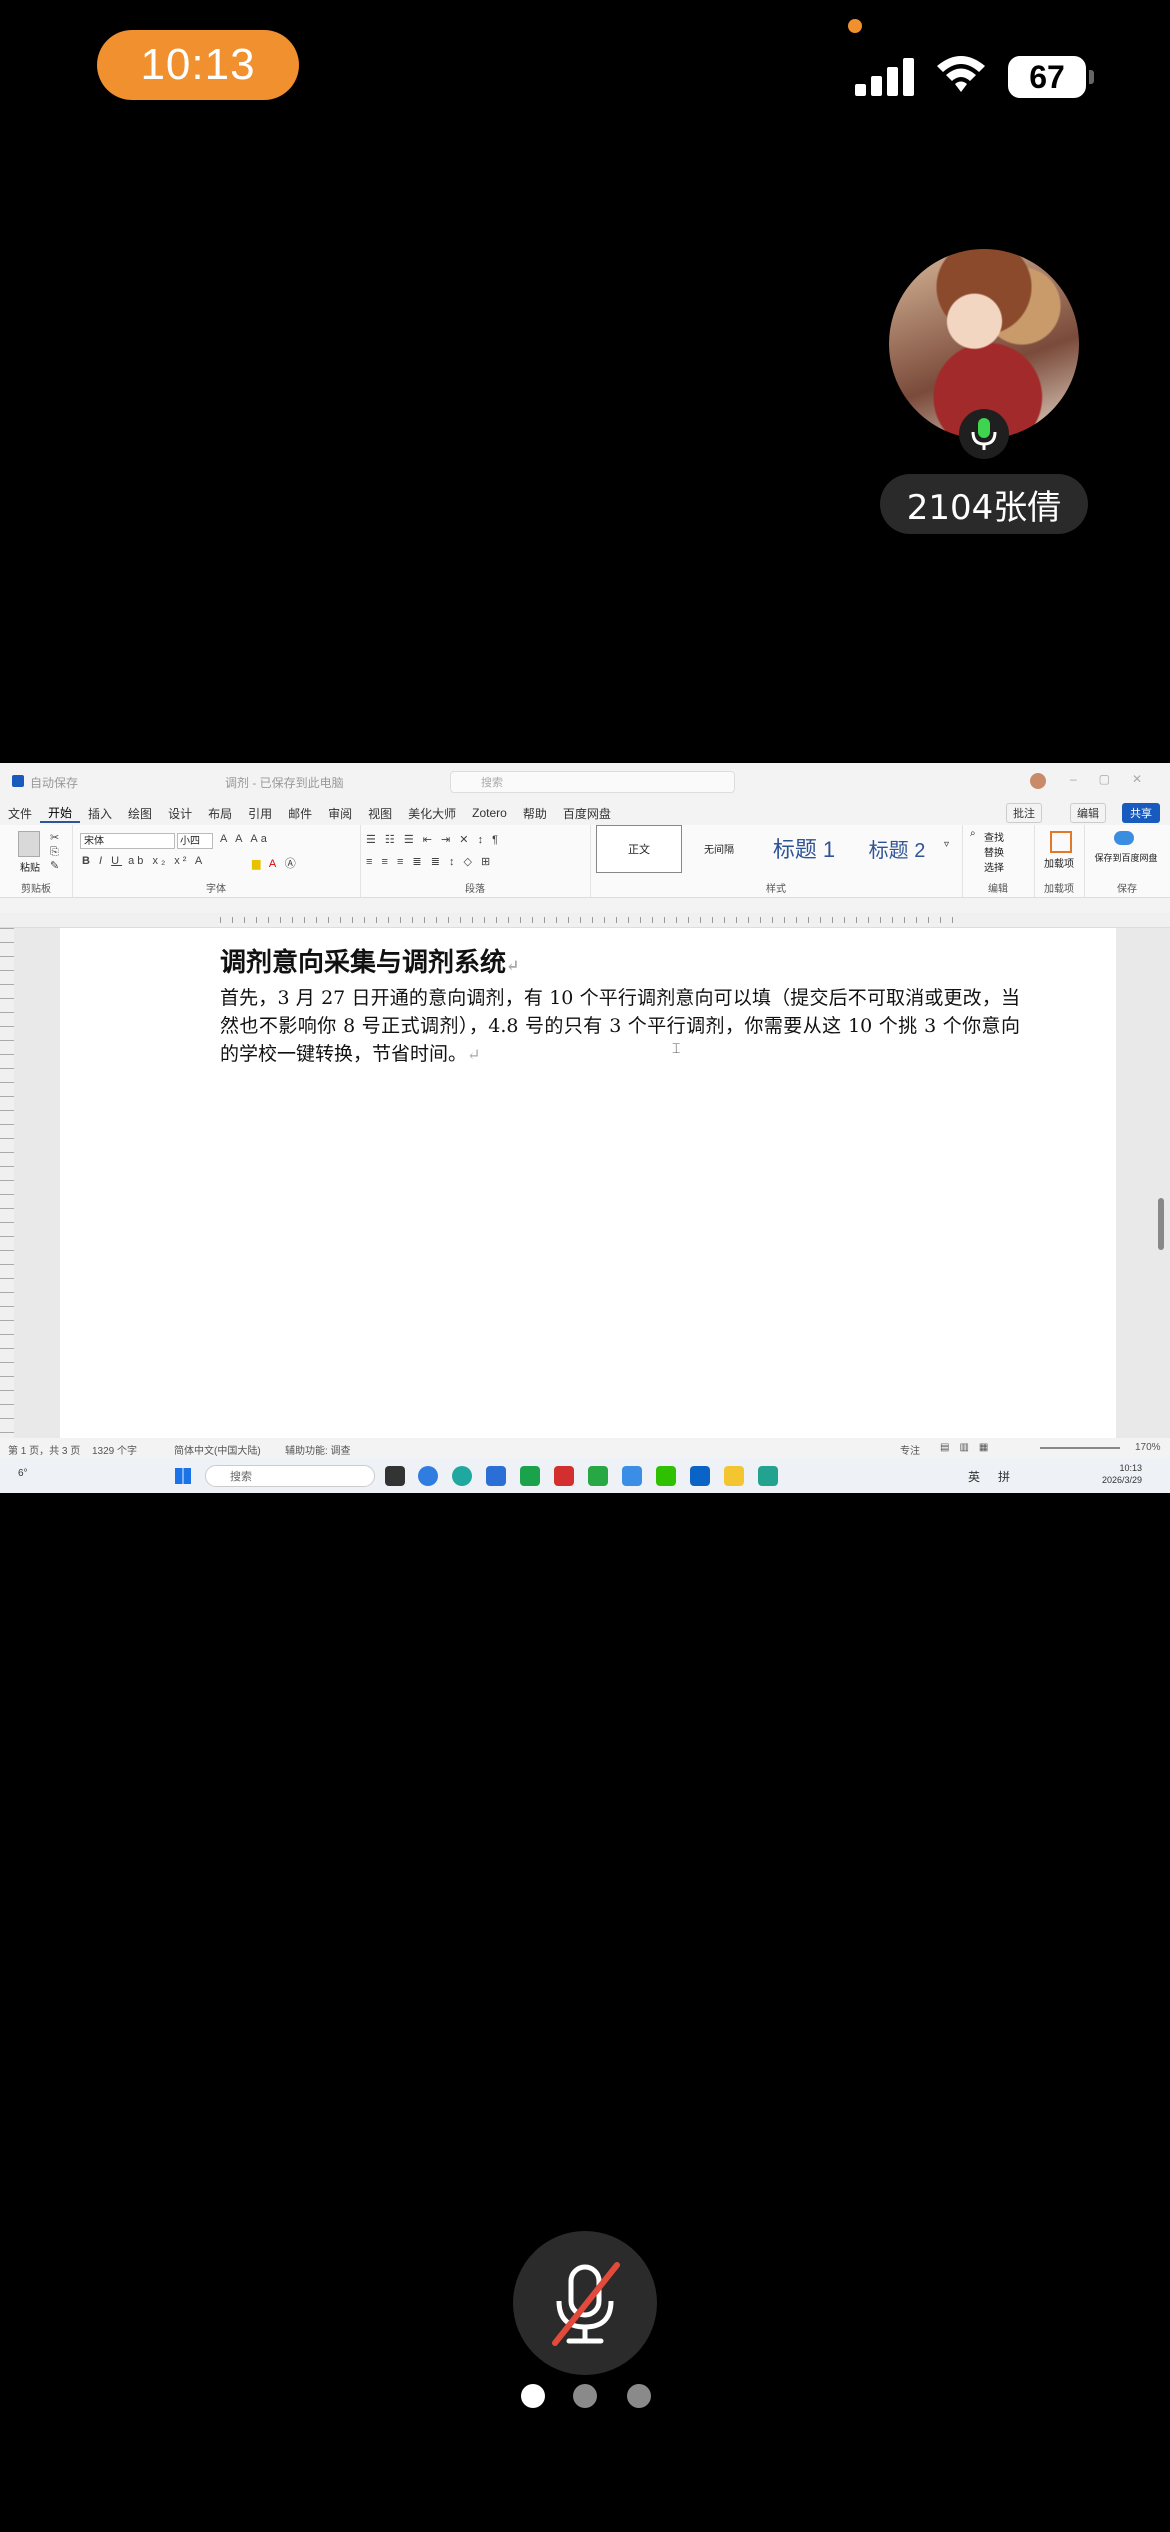 This screenshot has width=1170, height=2532. I want to click on zoom-slider, so click(1080, 1448).